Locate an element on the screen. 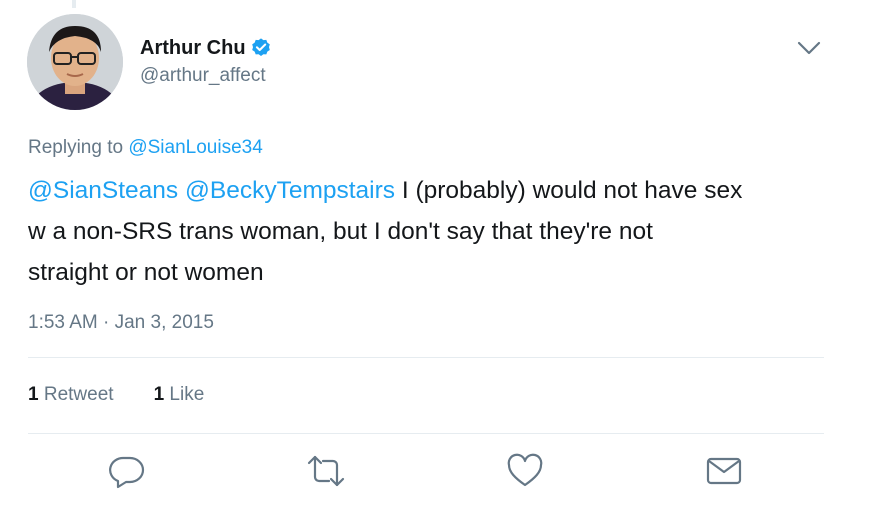 The width and height of the screenshot is (891, 524). tweet-body-line-1: I (probably) would not have sex is located at coordinates (569, 190).